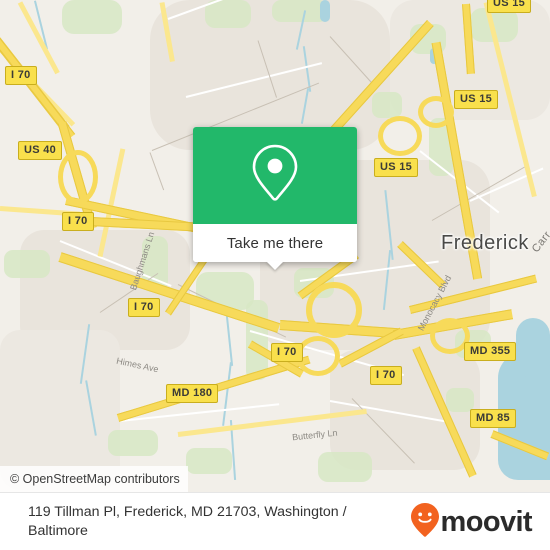  Describe the element at coordinates (40, 150) in the screenshot. I see `highway-shield: US 40` at that location.